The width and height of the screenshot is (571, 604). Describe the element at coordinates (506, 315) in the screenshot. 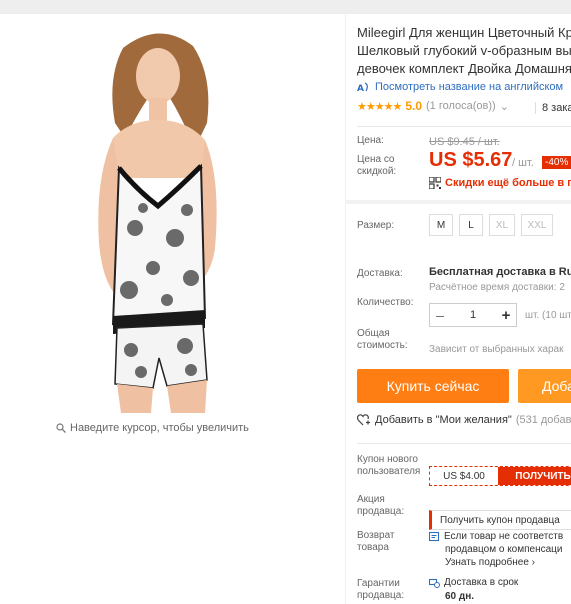

I see `qty-plus-button: +` at that location.